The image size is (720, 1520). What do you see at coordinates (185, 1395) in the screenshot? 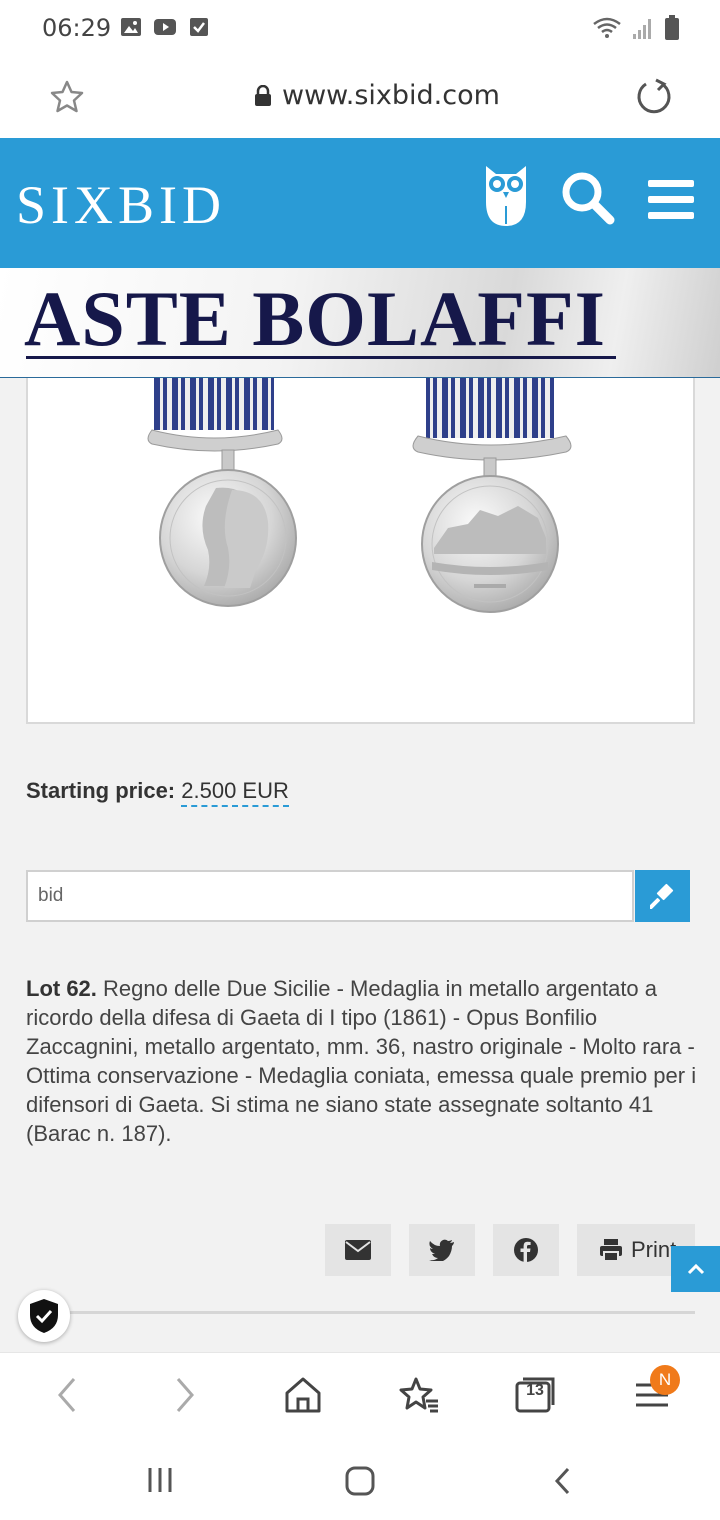
I see `forward-arrow-icon` at bounding box center [185, 1395].